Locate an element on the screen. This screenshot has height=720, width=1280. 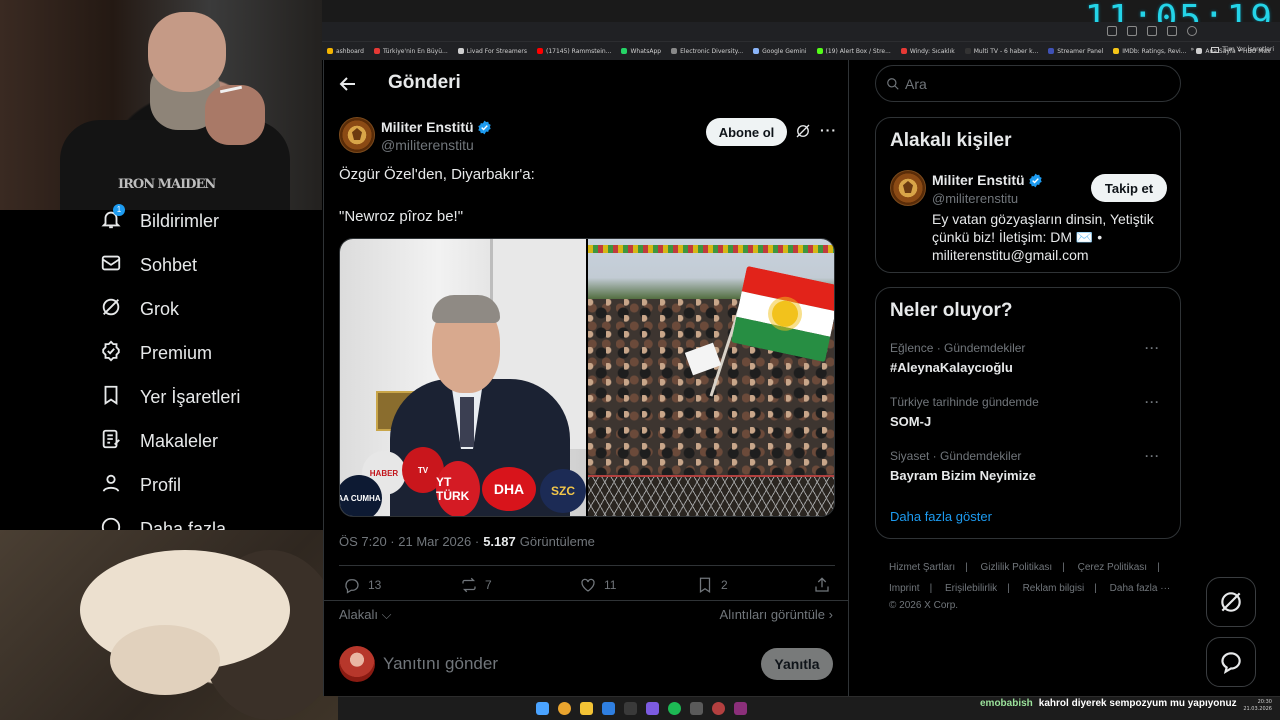
nav-item-chat: Sohbet is located at coordinates (148, 265).